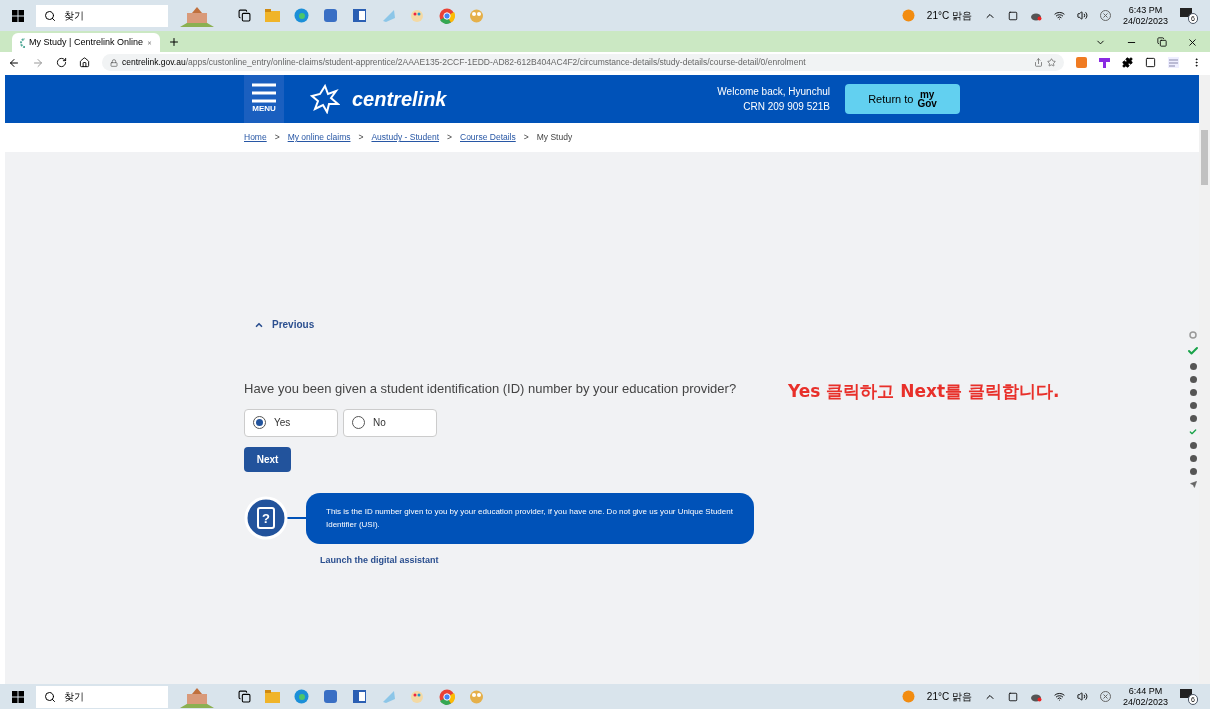 Image resolution: width=1210 pixels, height=709 pixels. What do you see at coordinates (267, 459) in the screenshot?
I see `next-button: Next` at bounding box center [267, 459].